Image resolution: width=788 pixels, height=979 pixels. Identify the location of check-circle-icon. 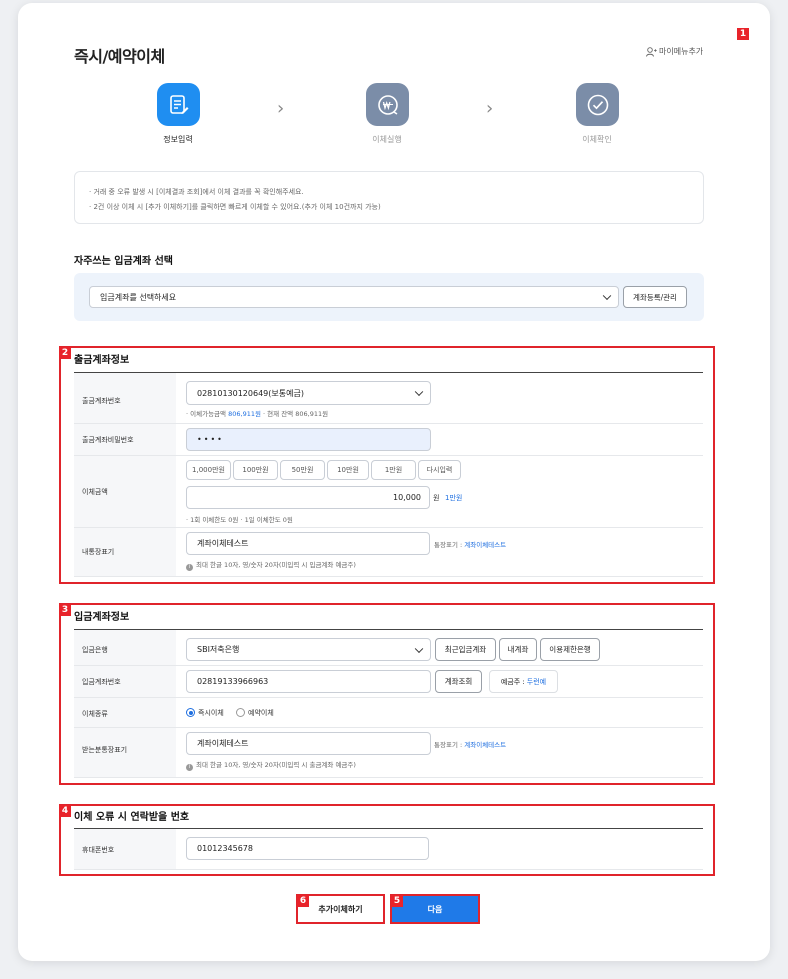
(597, 104).